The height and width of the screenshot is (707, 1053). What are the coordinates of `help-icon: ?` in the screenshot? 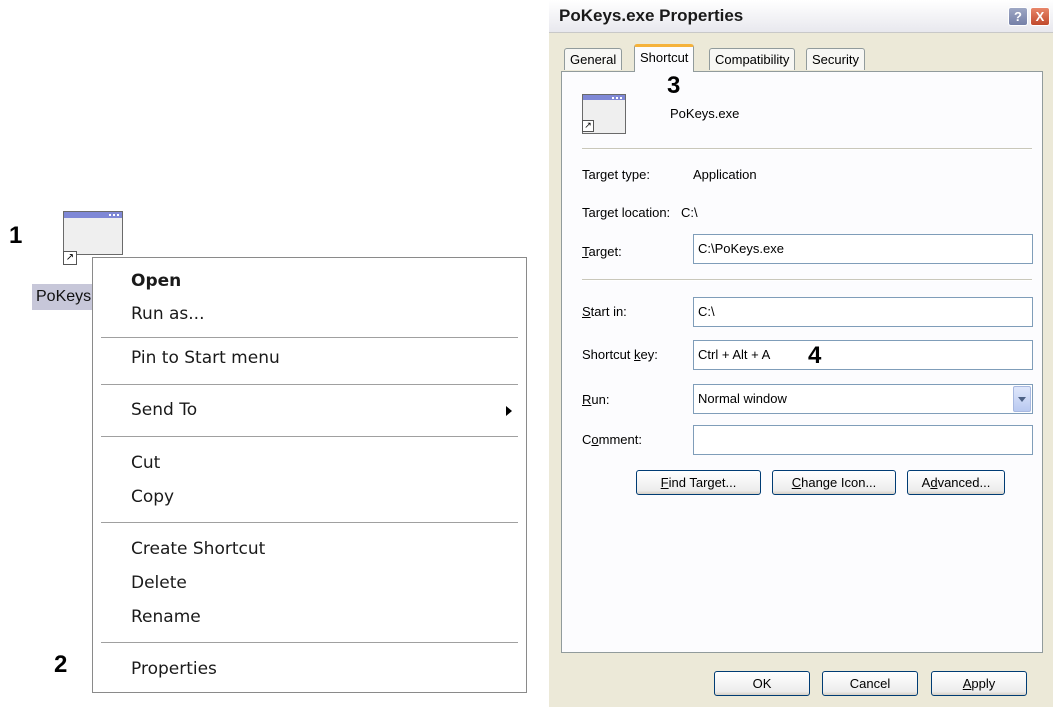 It's located at (1018, 16).